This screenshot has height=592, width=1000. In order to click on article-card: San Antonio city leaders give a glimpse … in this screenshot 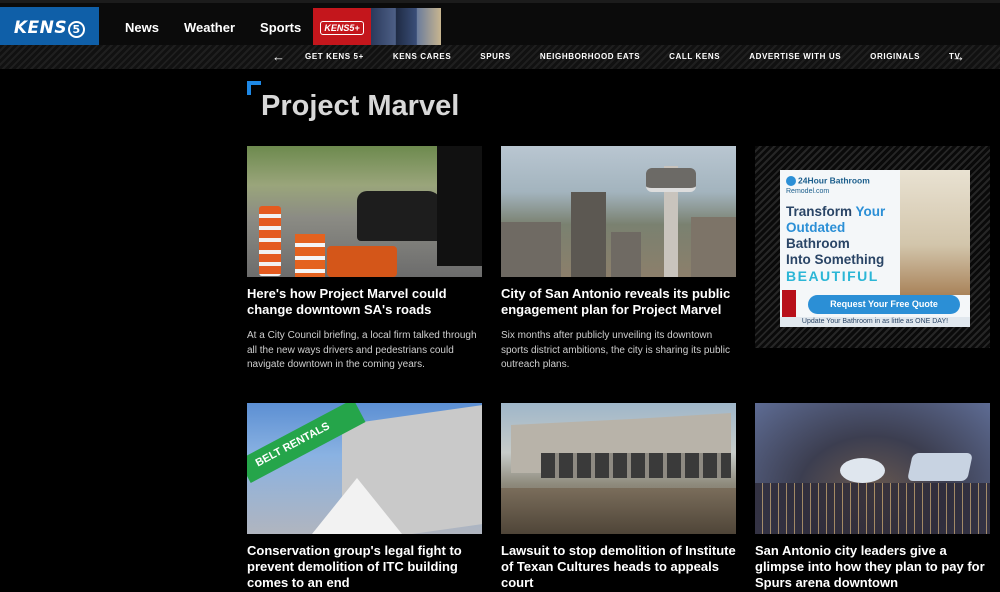, I will do `click(872, 497)`.